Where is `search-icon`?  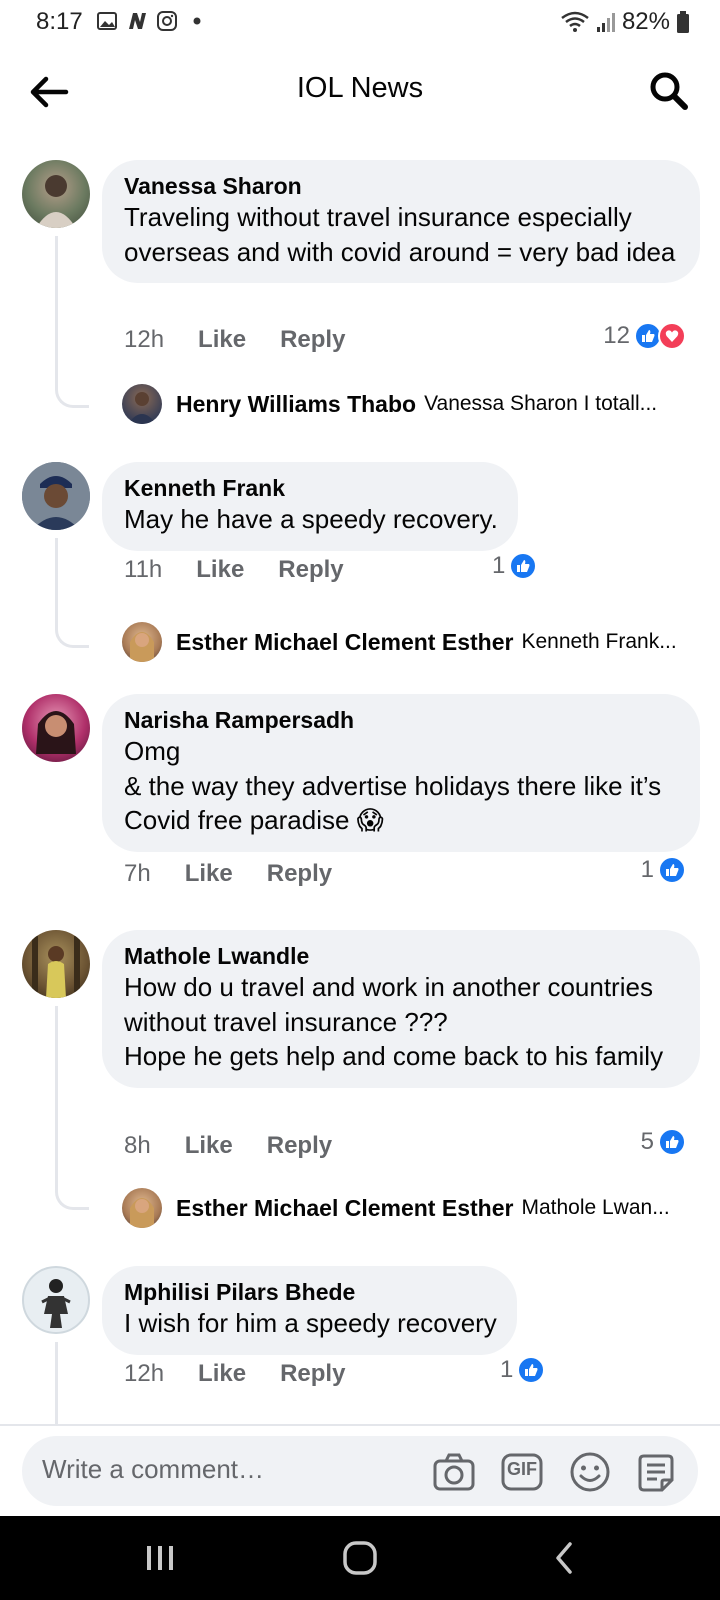
search-icon is located at coordinates (669, 91).